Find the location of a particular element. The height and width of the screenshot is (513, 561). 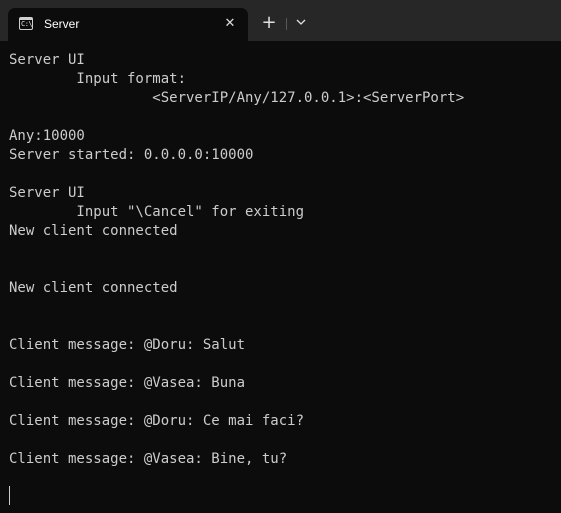

close-tab-button: ✕ is located at coordinates (230, 24).